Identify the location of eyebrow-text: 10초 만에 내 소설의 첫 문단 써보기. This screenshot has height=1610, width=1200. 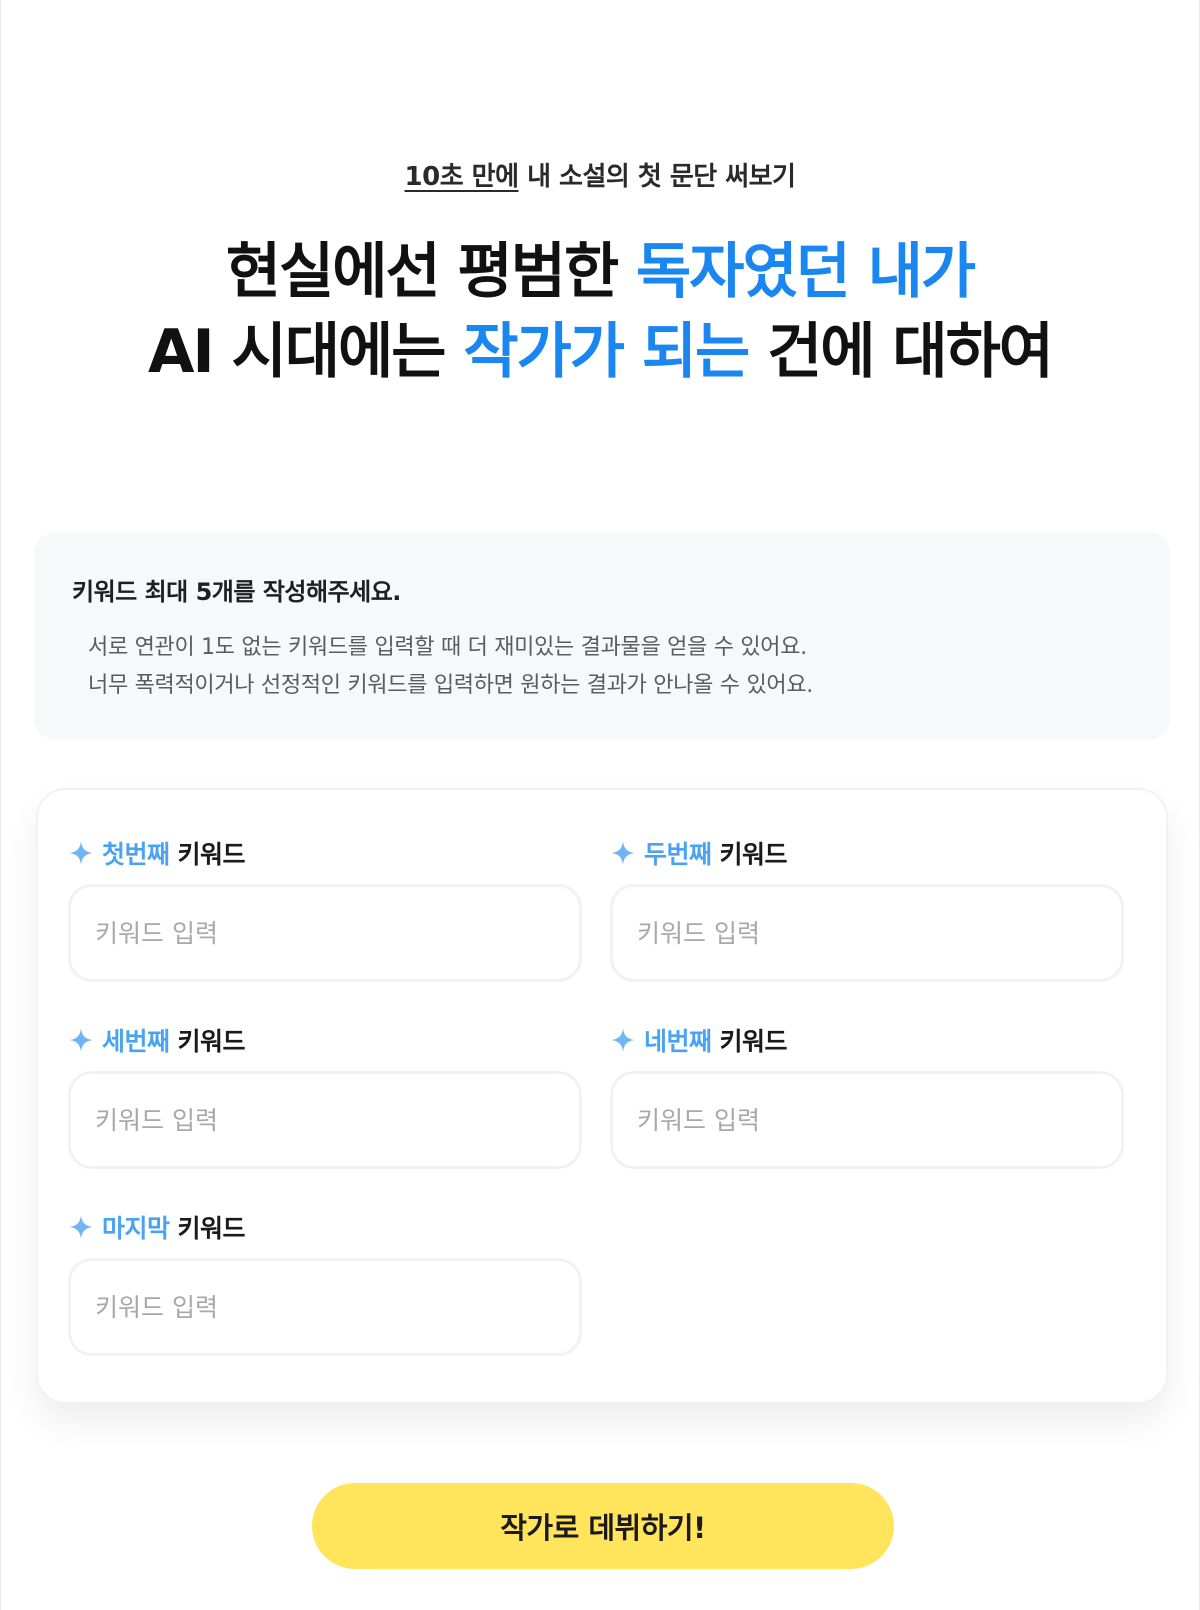
(600, 174).